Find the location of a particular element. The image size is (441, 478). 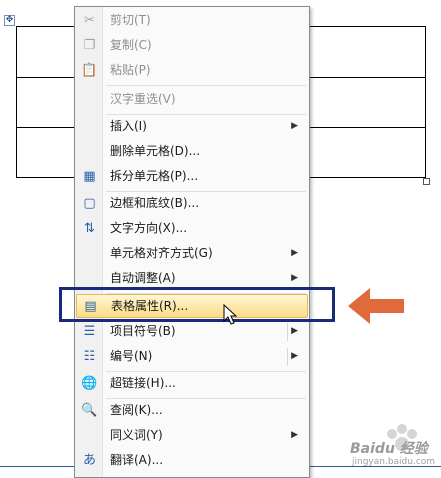

menu-item-label: 项目符号(B) is located at coordinates (143, 331).